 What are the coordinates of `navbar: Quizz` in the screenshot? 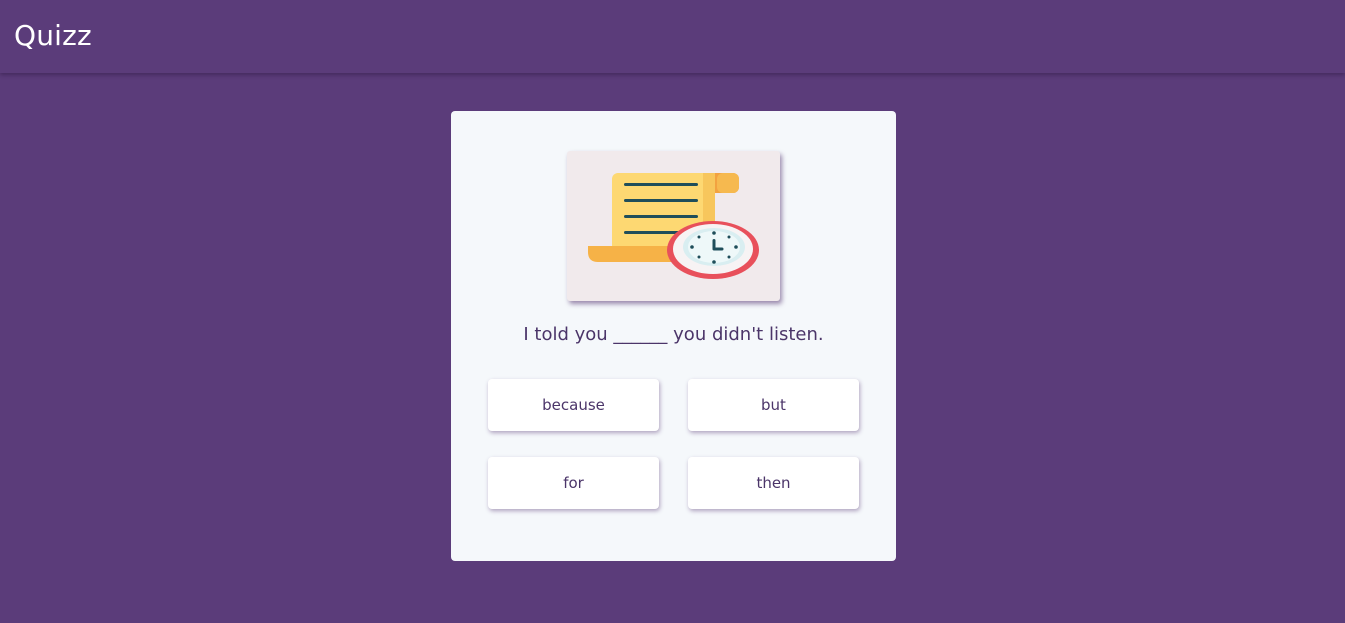 It's located at (672, 36).